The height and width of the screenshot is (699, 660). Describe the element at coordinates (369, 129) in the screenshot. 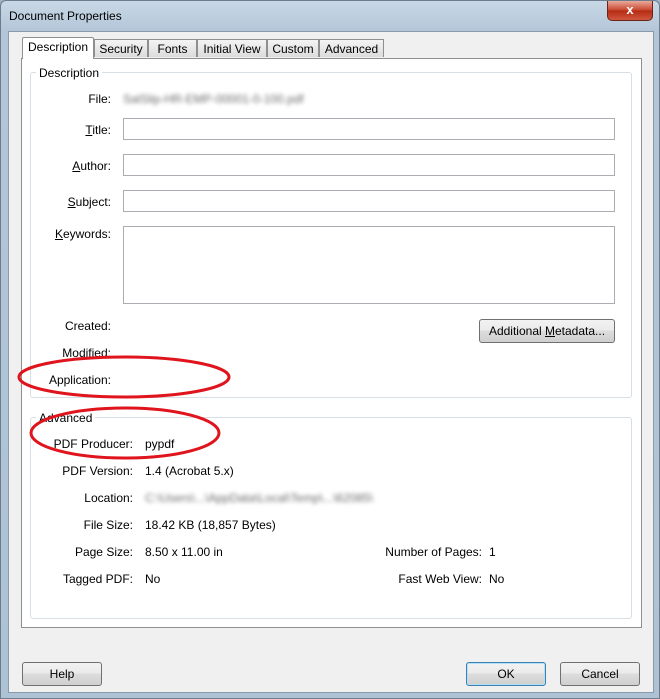

I see `title-input` at that location.